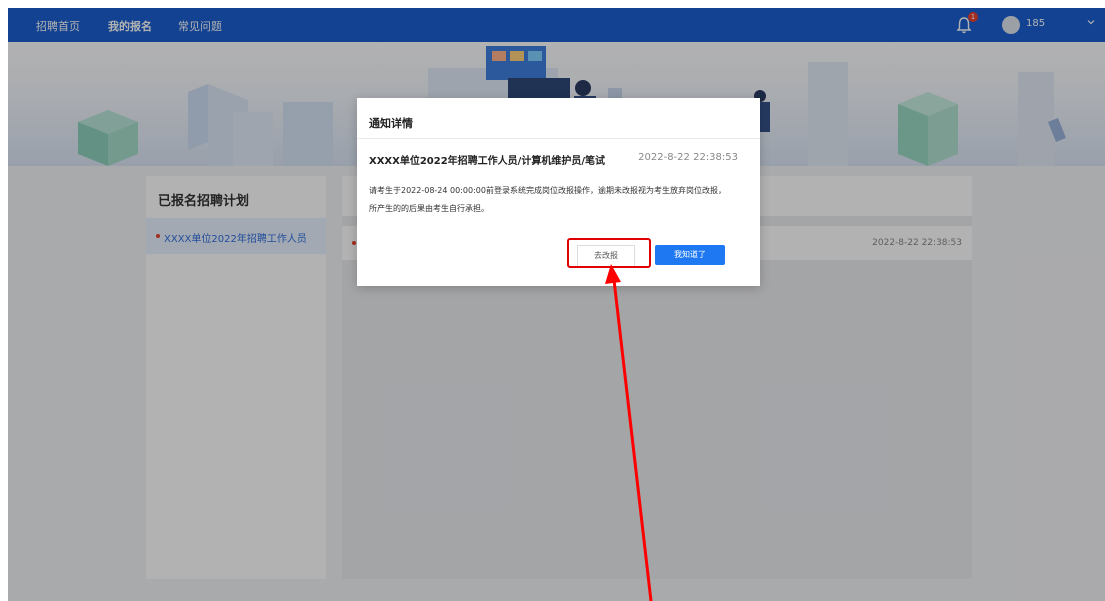  Describe the element at coordinates (487, 161) in the screenshot. I see `notice-subject: XXXX单位2022年招聘工作人员/计算机维护员/笔试` at that location.